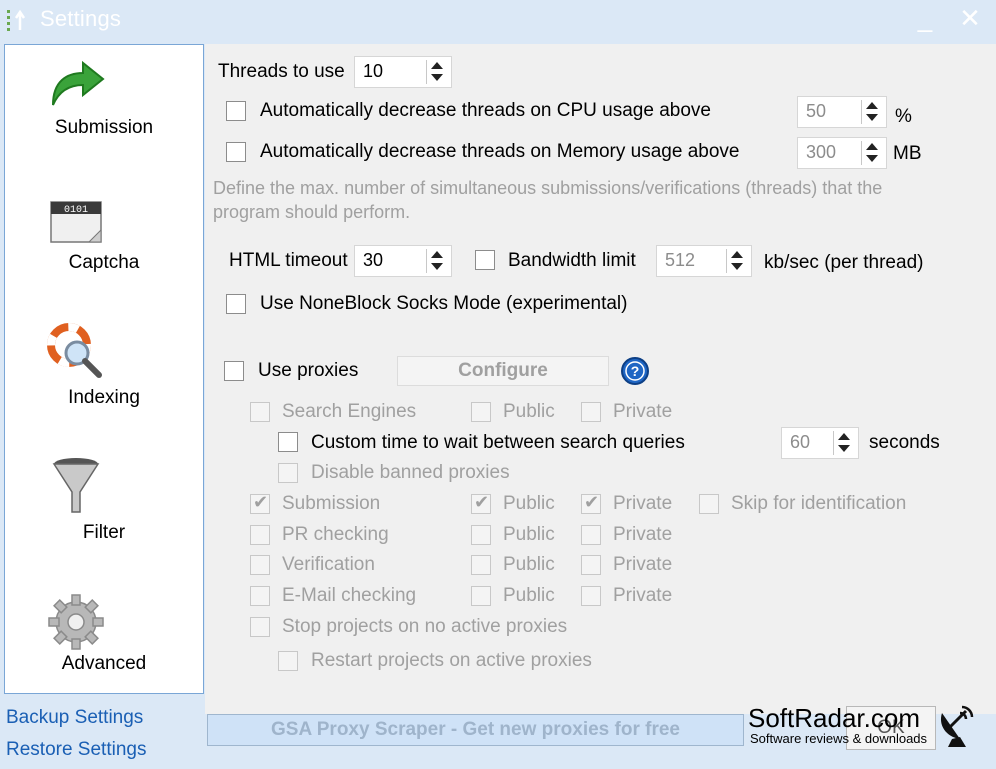 Image resolution: width=996 pixels, height=769 pixels. I want to click on verification-private-label: Private, so click(643, 564).